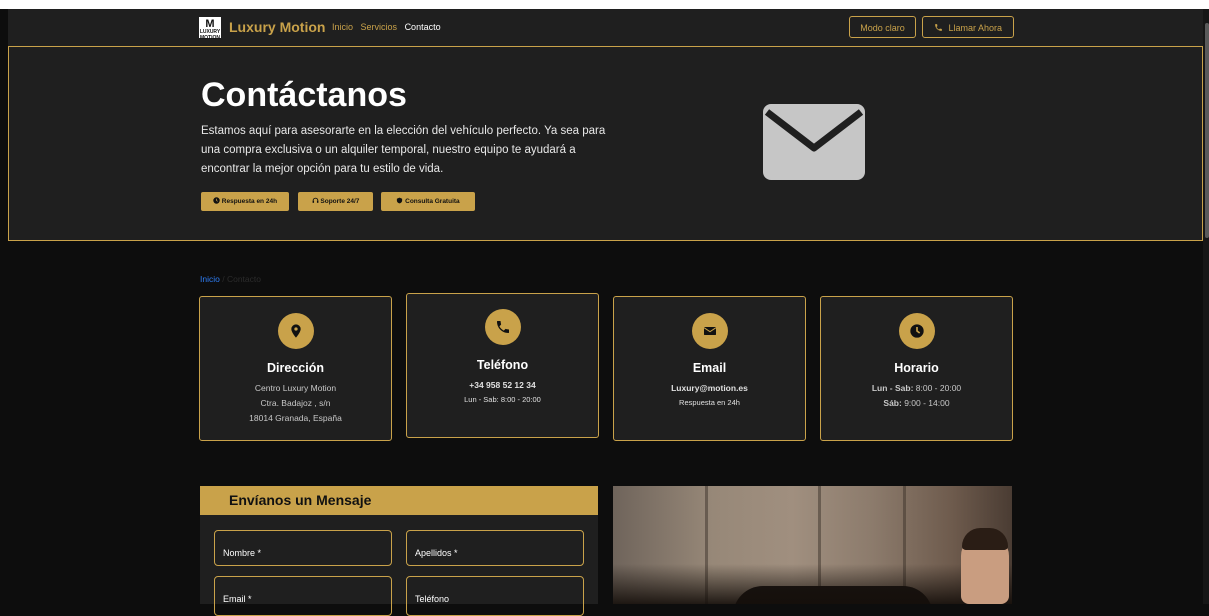 The image size is (1209, 616). What do you see at coordinates (432, 599) in the screenshot?
I see `telefono-label: Teléfono` at bounding box center [432, 599].